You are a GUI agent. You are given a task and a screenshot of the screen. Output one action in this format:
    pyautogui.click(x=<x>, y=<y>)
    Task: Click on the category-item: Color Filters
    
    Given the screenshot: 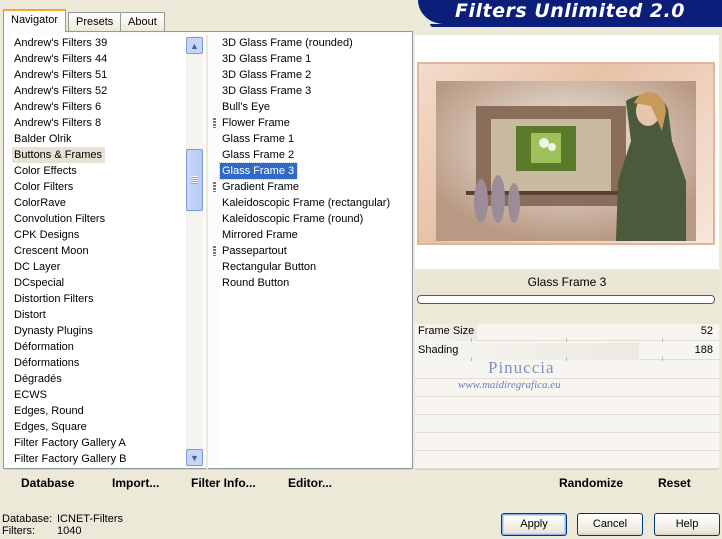 What is the action you would take?
    pyautogui.click(x=99, y=187)
    